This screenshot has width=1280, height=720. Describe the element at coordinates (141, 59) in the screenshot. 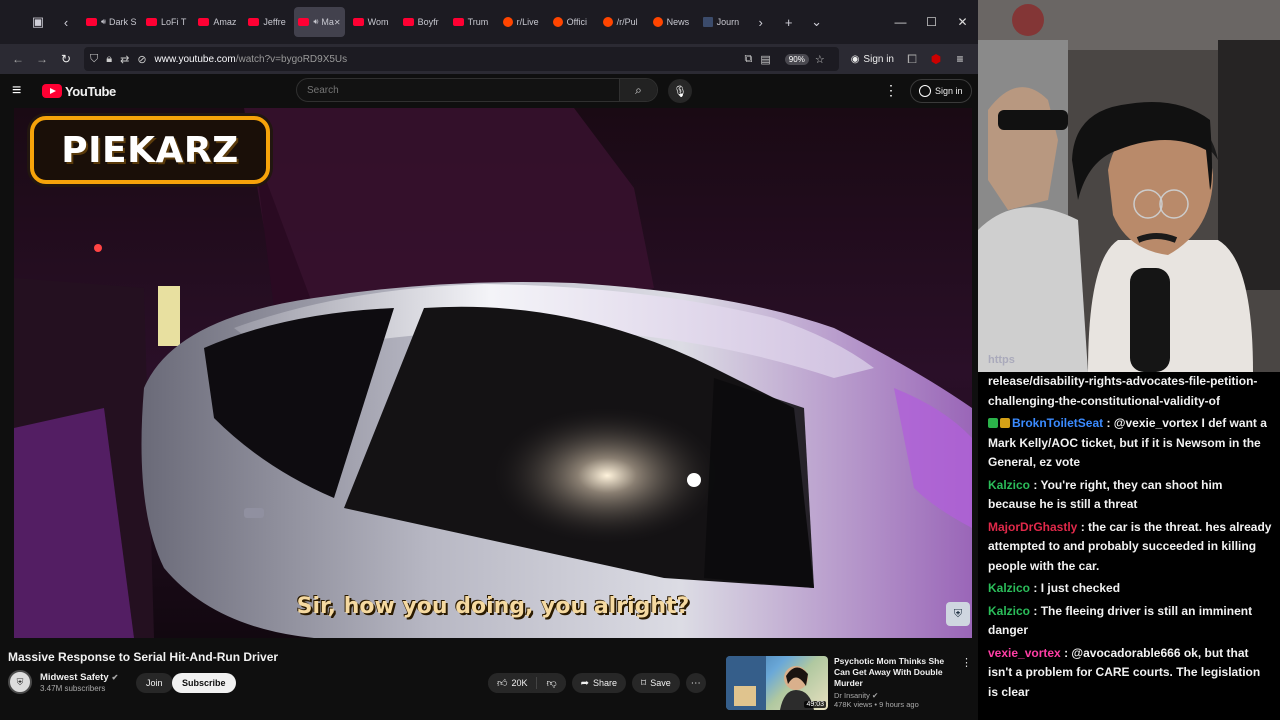

I see `autoplay-blocked-icon: ⊘` at that location.